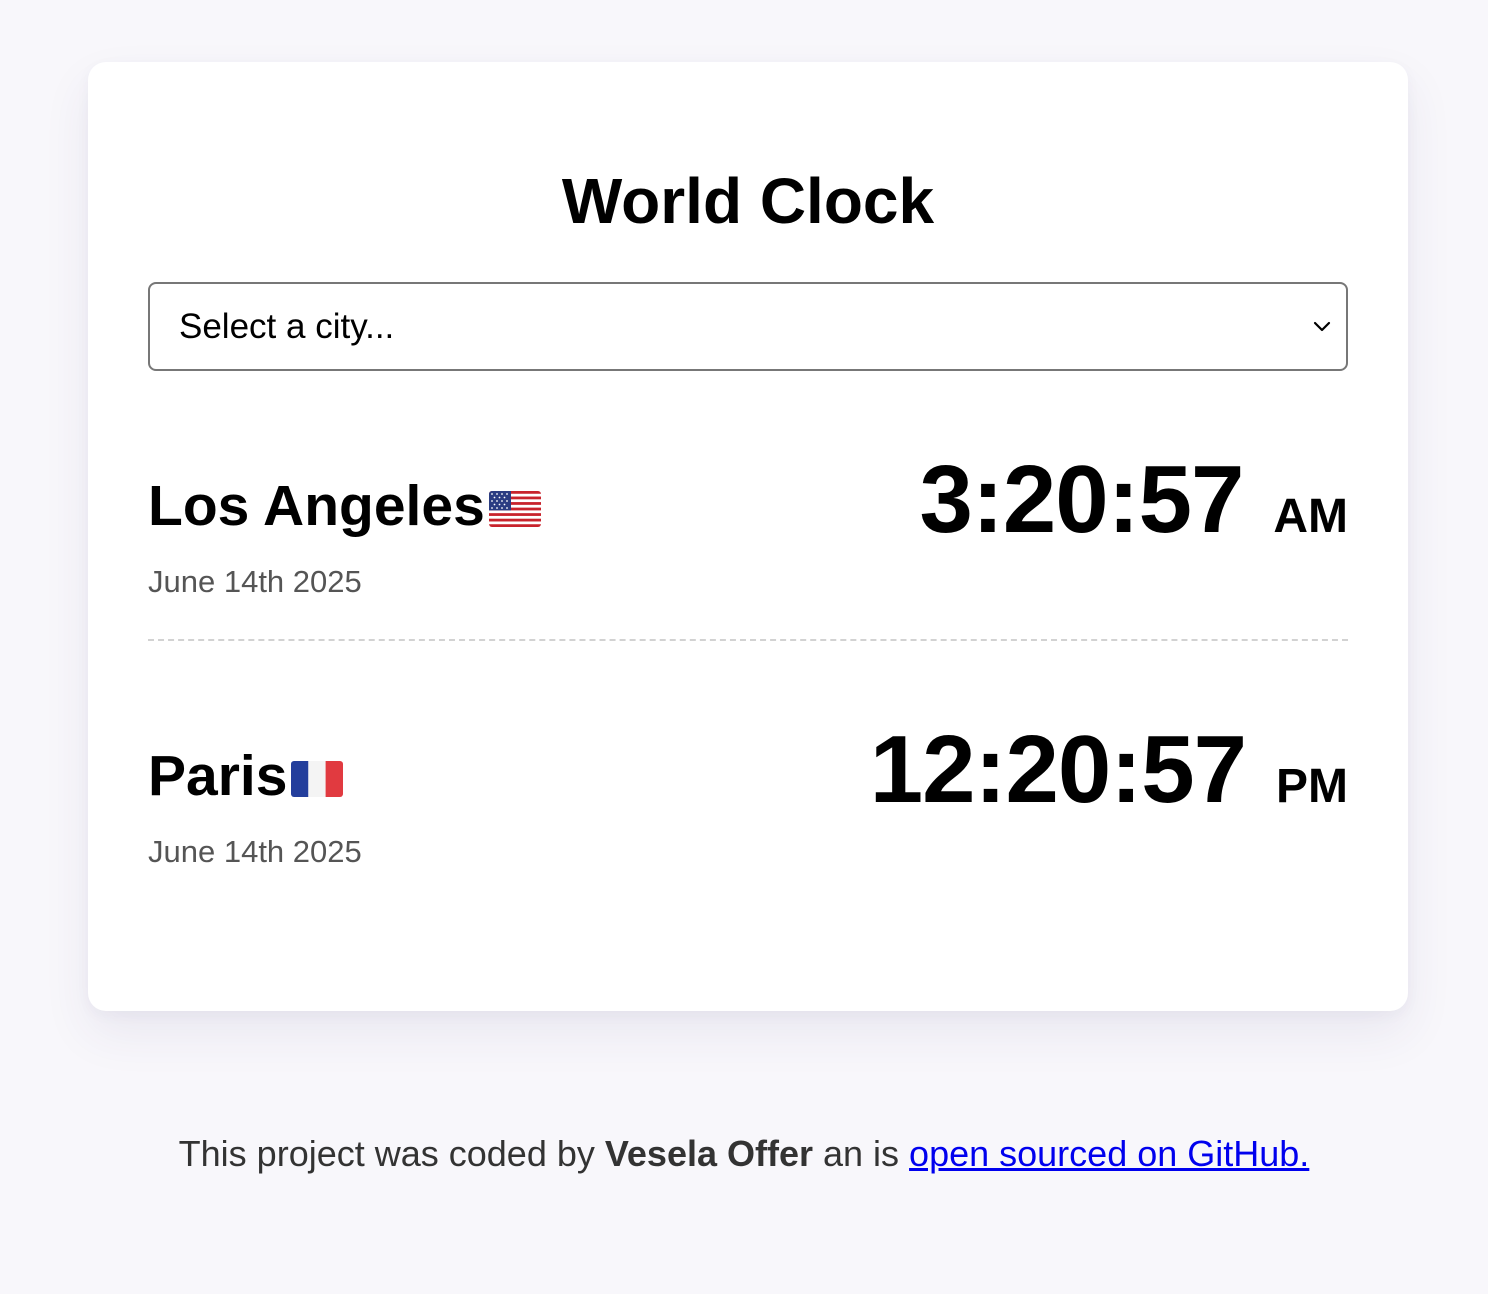 This screenshot has width=1488, height=1294. Describe the element at coordinates (748, 822) in the screenshot. I see `city-row: Paris June 14th 2025 12:20:57 PM` at that location.